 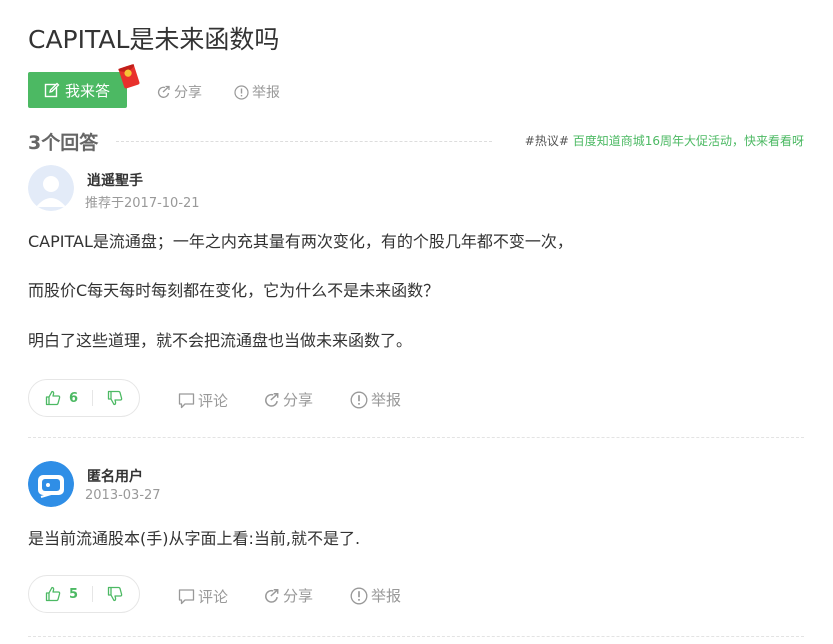 What do you see at coordinates (52, 90) in the screenshot?
I see `edit-icon` at bounding box center [52, 90].